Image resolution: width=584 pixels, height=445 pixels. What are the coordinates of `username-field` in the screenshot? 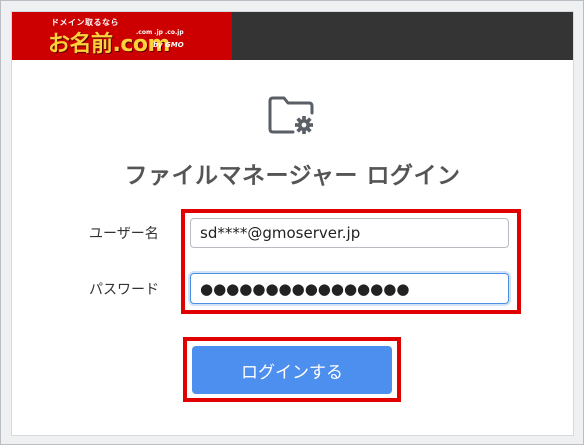 It's located at (349, 233).